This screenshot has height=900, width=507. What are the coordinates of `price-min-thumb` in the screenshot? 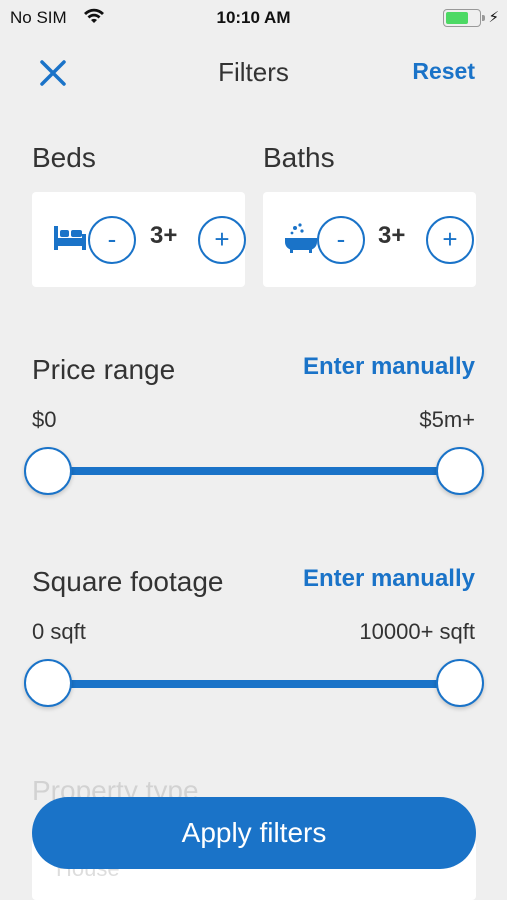 It's located at (48, 471).